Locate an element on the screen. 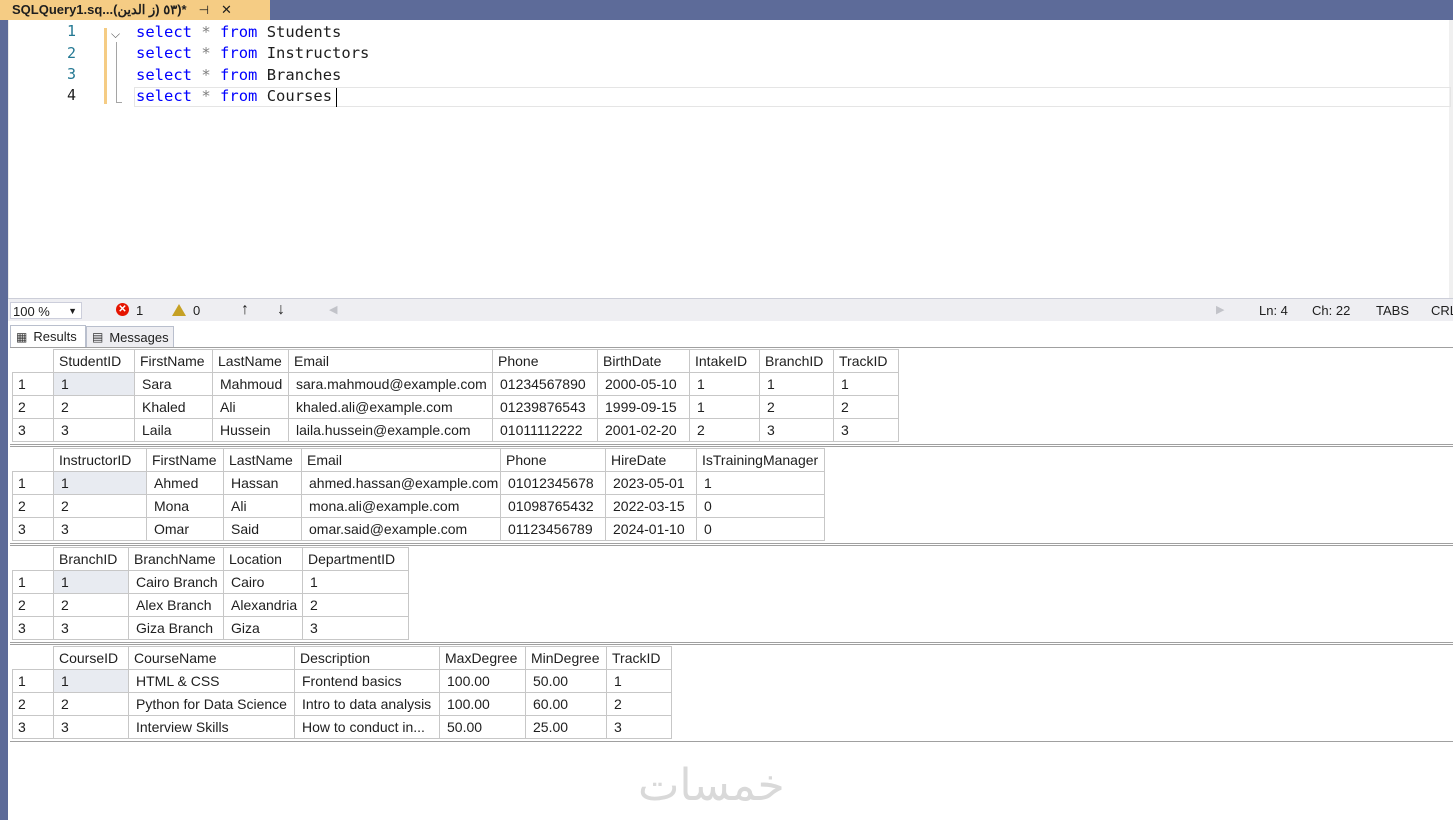 The image size is (1453, 820). grid-cell: 01123456789 is located at coordinates (553, 529).